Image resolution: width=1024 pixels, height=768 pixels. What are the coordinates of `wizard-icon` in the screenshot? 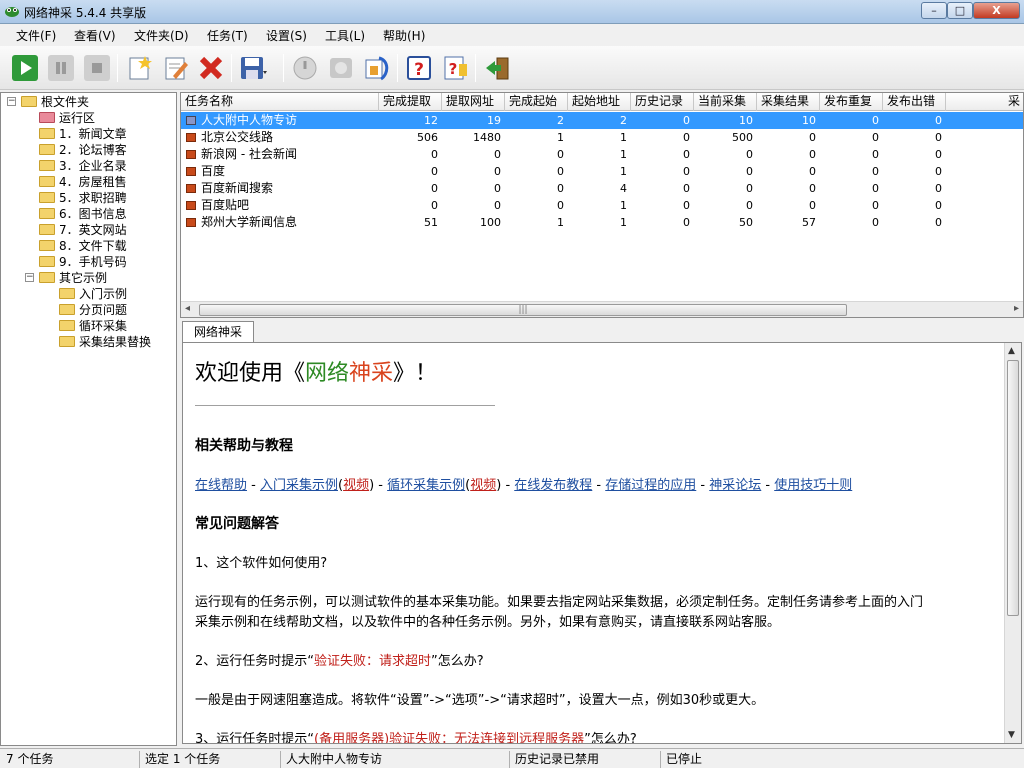 It's located at (377, 68).